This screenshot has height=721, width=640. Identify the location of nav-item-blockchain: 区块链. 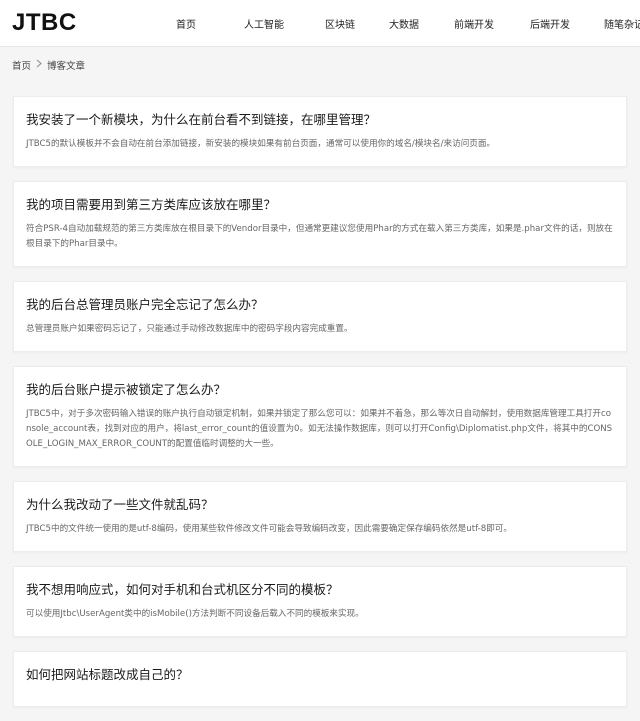
(340, 23).